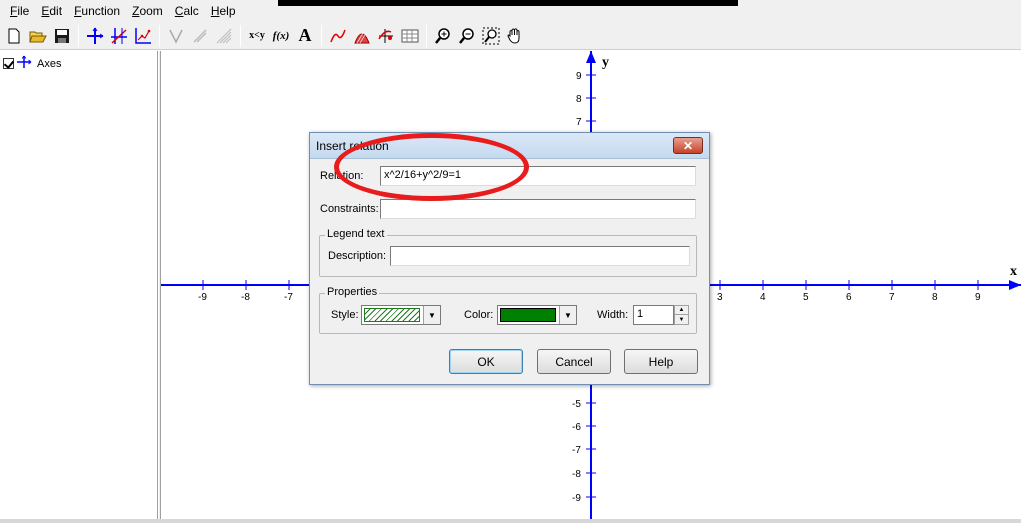 The image size is (1021, 523). I want to click on description-label: Description:, so click(357, 256).